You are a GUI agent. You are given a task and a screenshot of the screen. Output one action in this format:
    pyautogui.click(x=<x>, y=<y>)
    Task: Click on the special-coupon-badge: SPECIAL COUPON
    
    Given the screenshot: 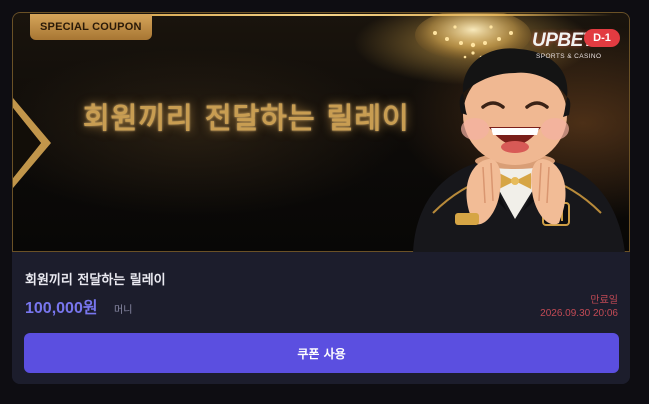 What is the action you would take?
    pyautogui.click(x=91, y=27)
    